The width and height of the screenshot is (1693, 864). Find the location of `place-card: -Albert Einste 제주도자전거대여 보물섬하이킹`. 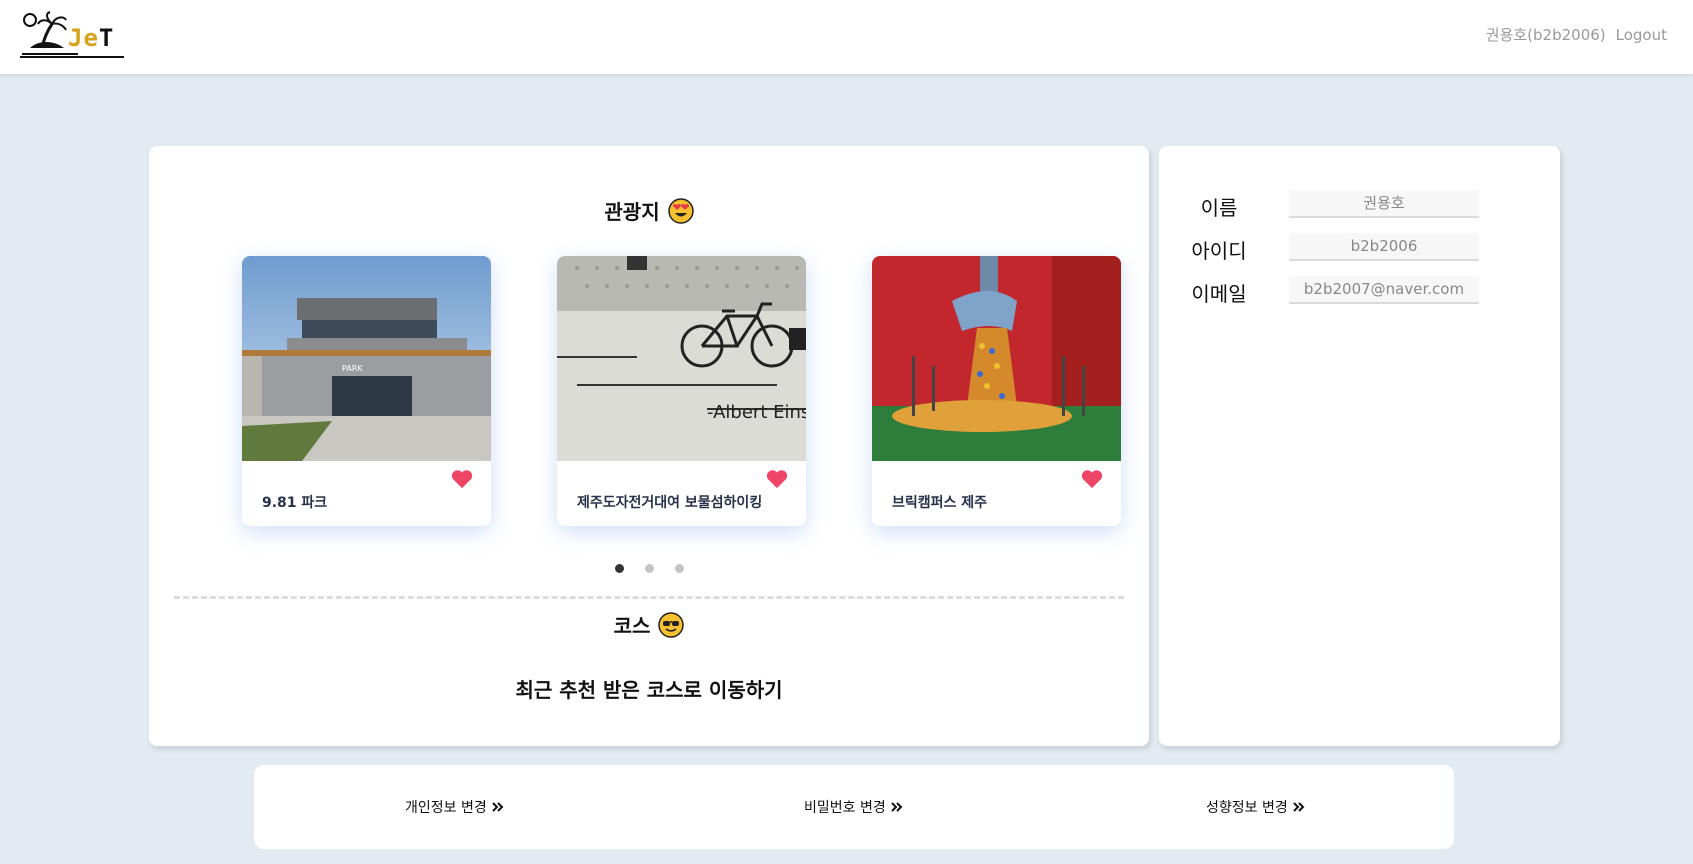

place-card: -Albert Einste 제주도자전거대여 보물섬하이킹 is located at coordinates (681, 391).